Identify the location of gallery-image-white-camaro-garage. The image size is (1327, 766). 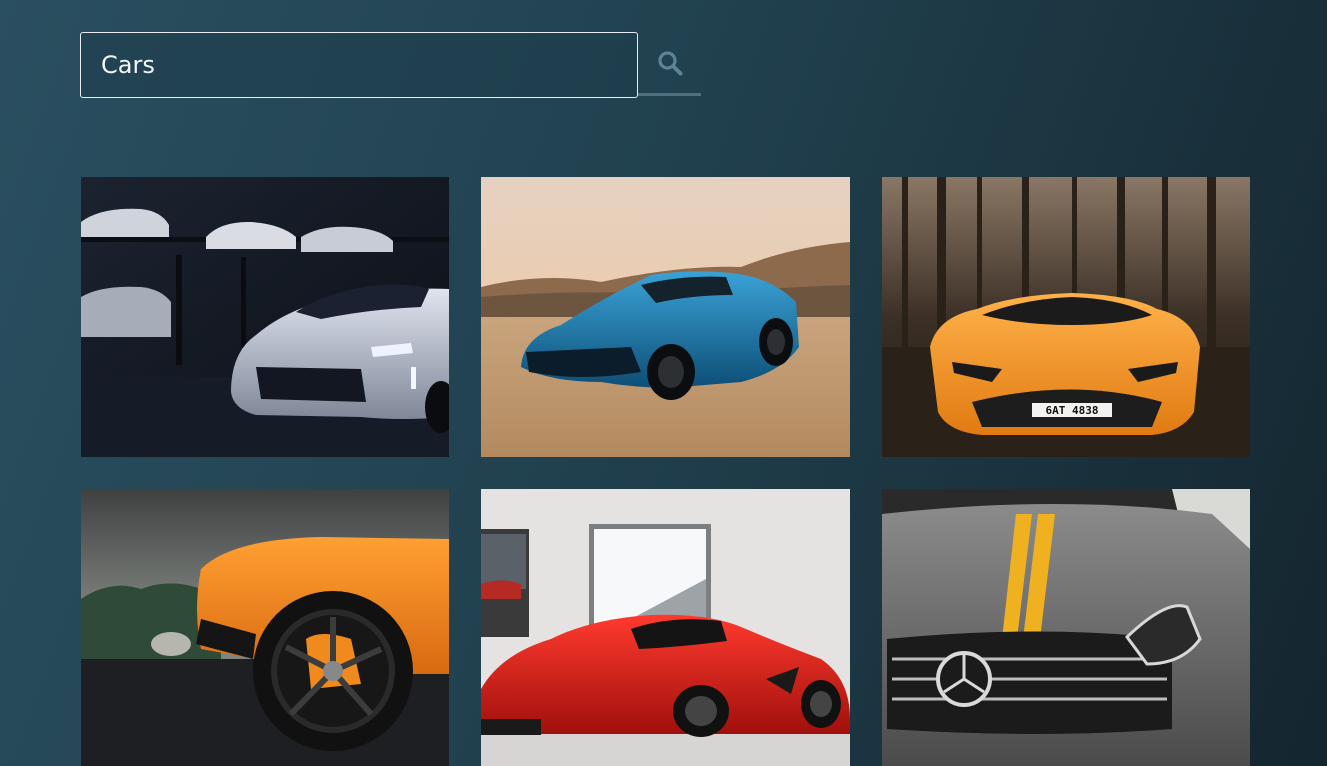
(265, 317).